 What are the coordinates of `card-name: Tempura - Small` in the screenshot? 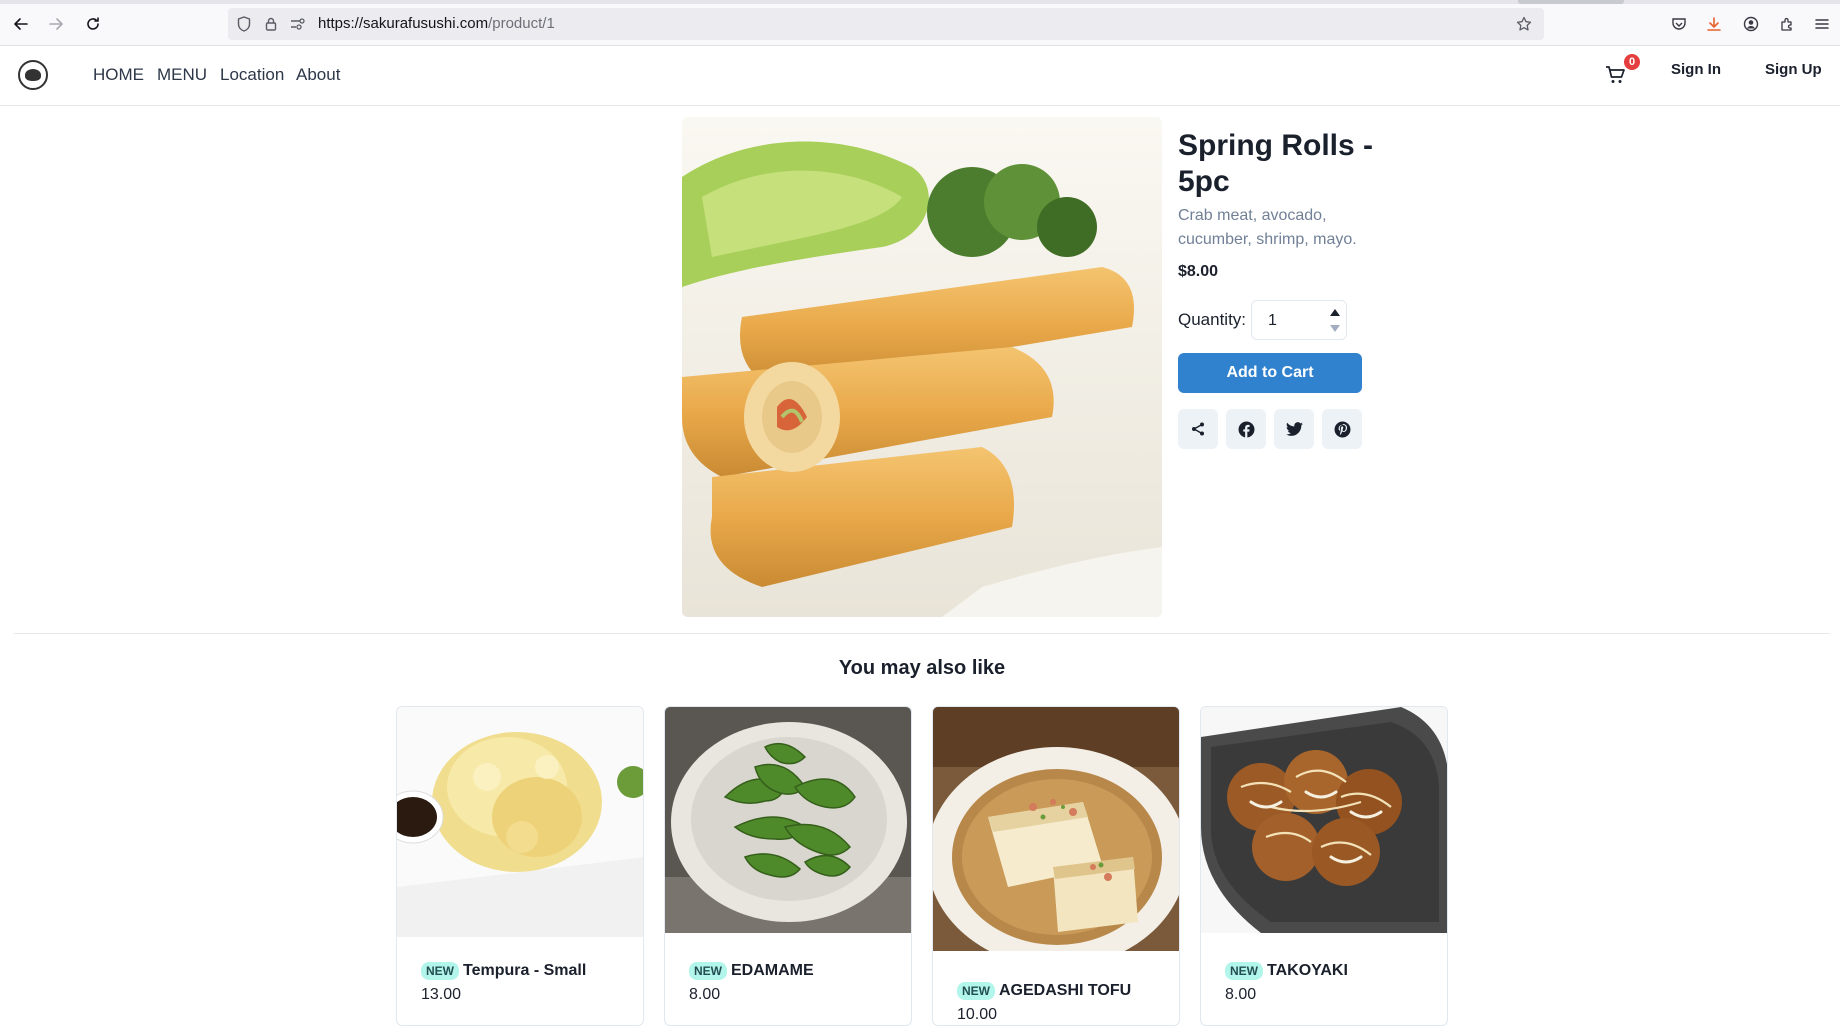 It's located at (524, 971).